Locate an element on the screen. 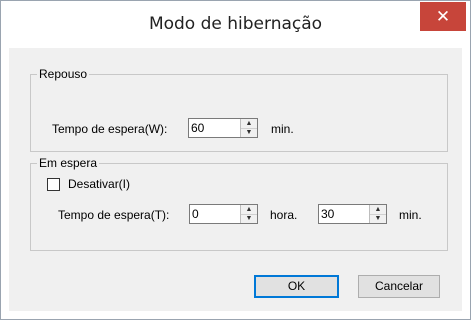 The image size is (471, 320). repouso-wait-spin-buttons: ▲ ▼ is located at coordinates (248, 128).